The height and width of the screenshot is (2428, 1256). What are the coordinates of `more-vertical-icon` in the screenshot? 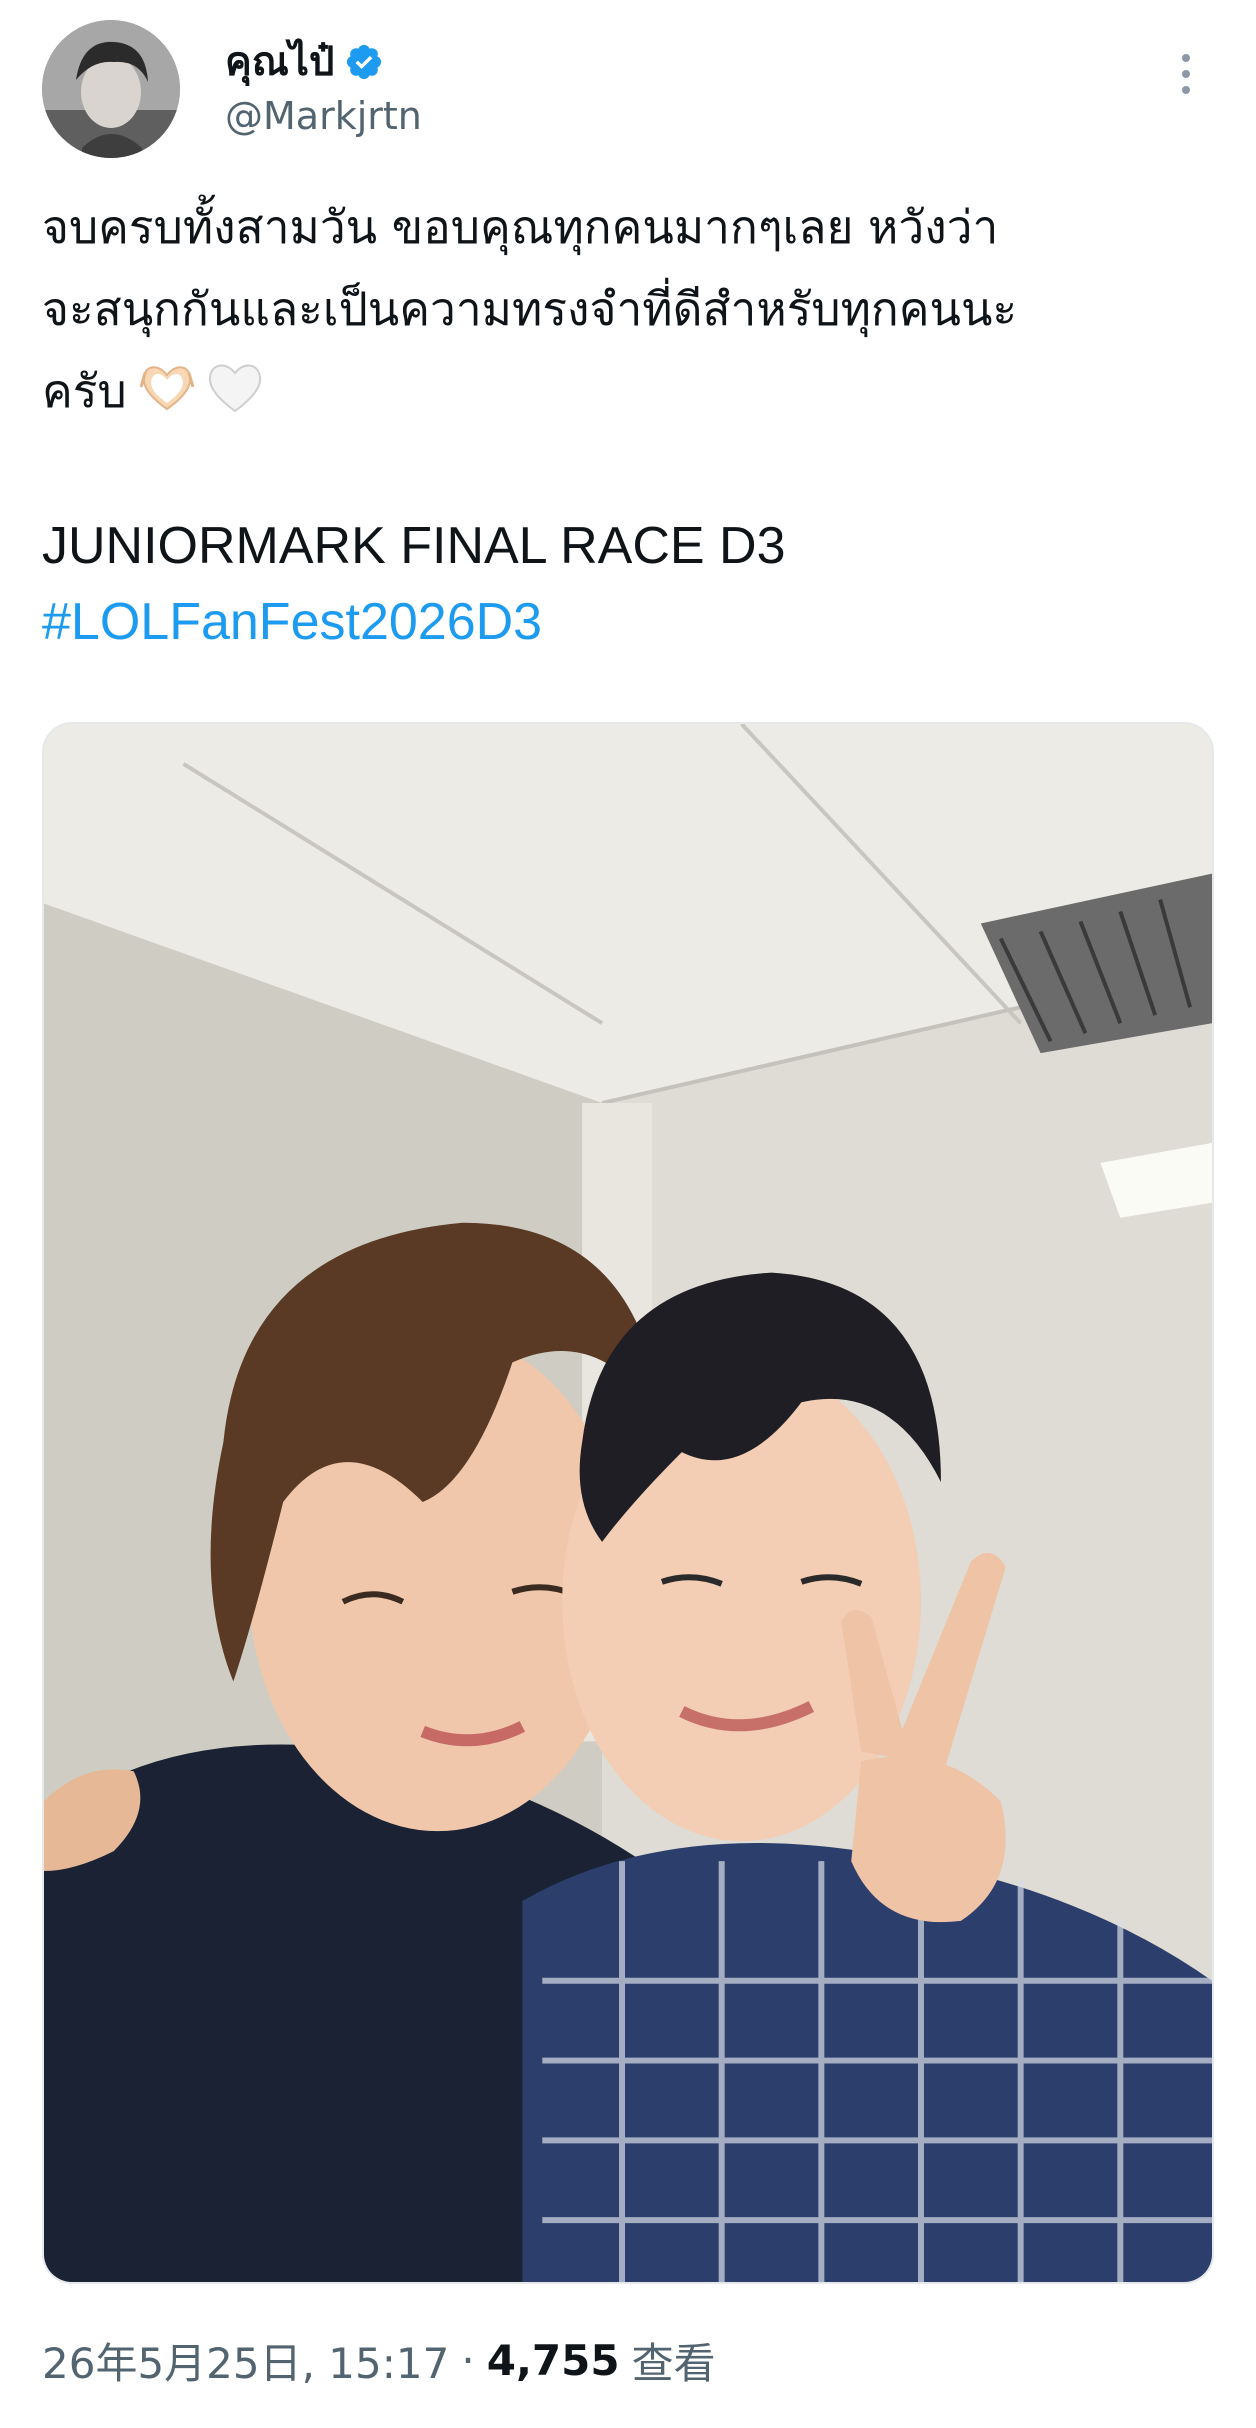 It's located at (1186, 58).